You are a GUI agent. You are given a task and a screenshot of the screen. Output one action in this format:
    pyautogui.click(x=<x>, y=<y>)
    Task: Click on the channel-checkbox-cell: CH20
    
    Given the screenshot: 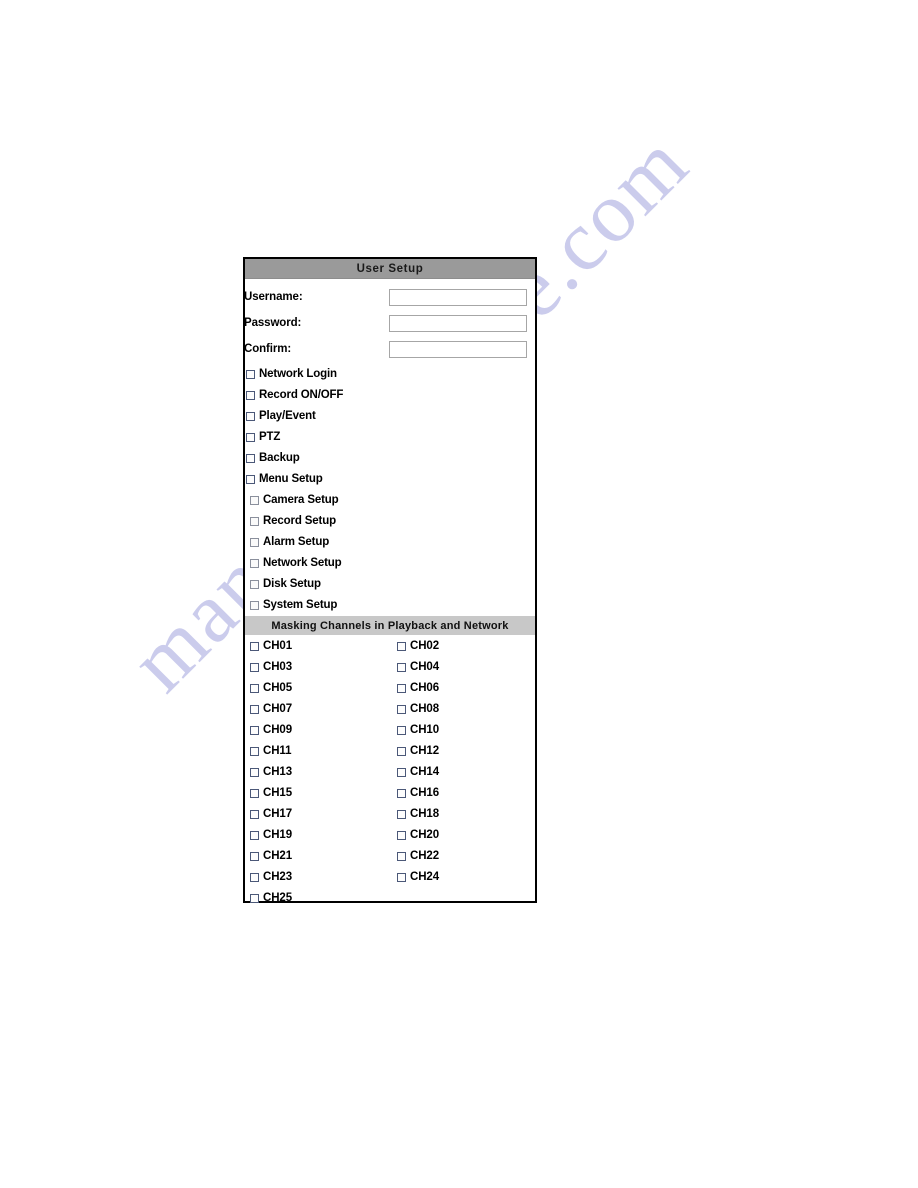 What is the action you would take?
    pyautogui.click(x=465, y=835)
    